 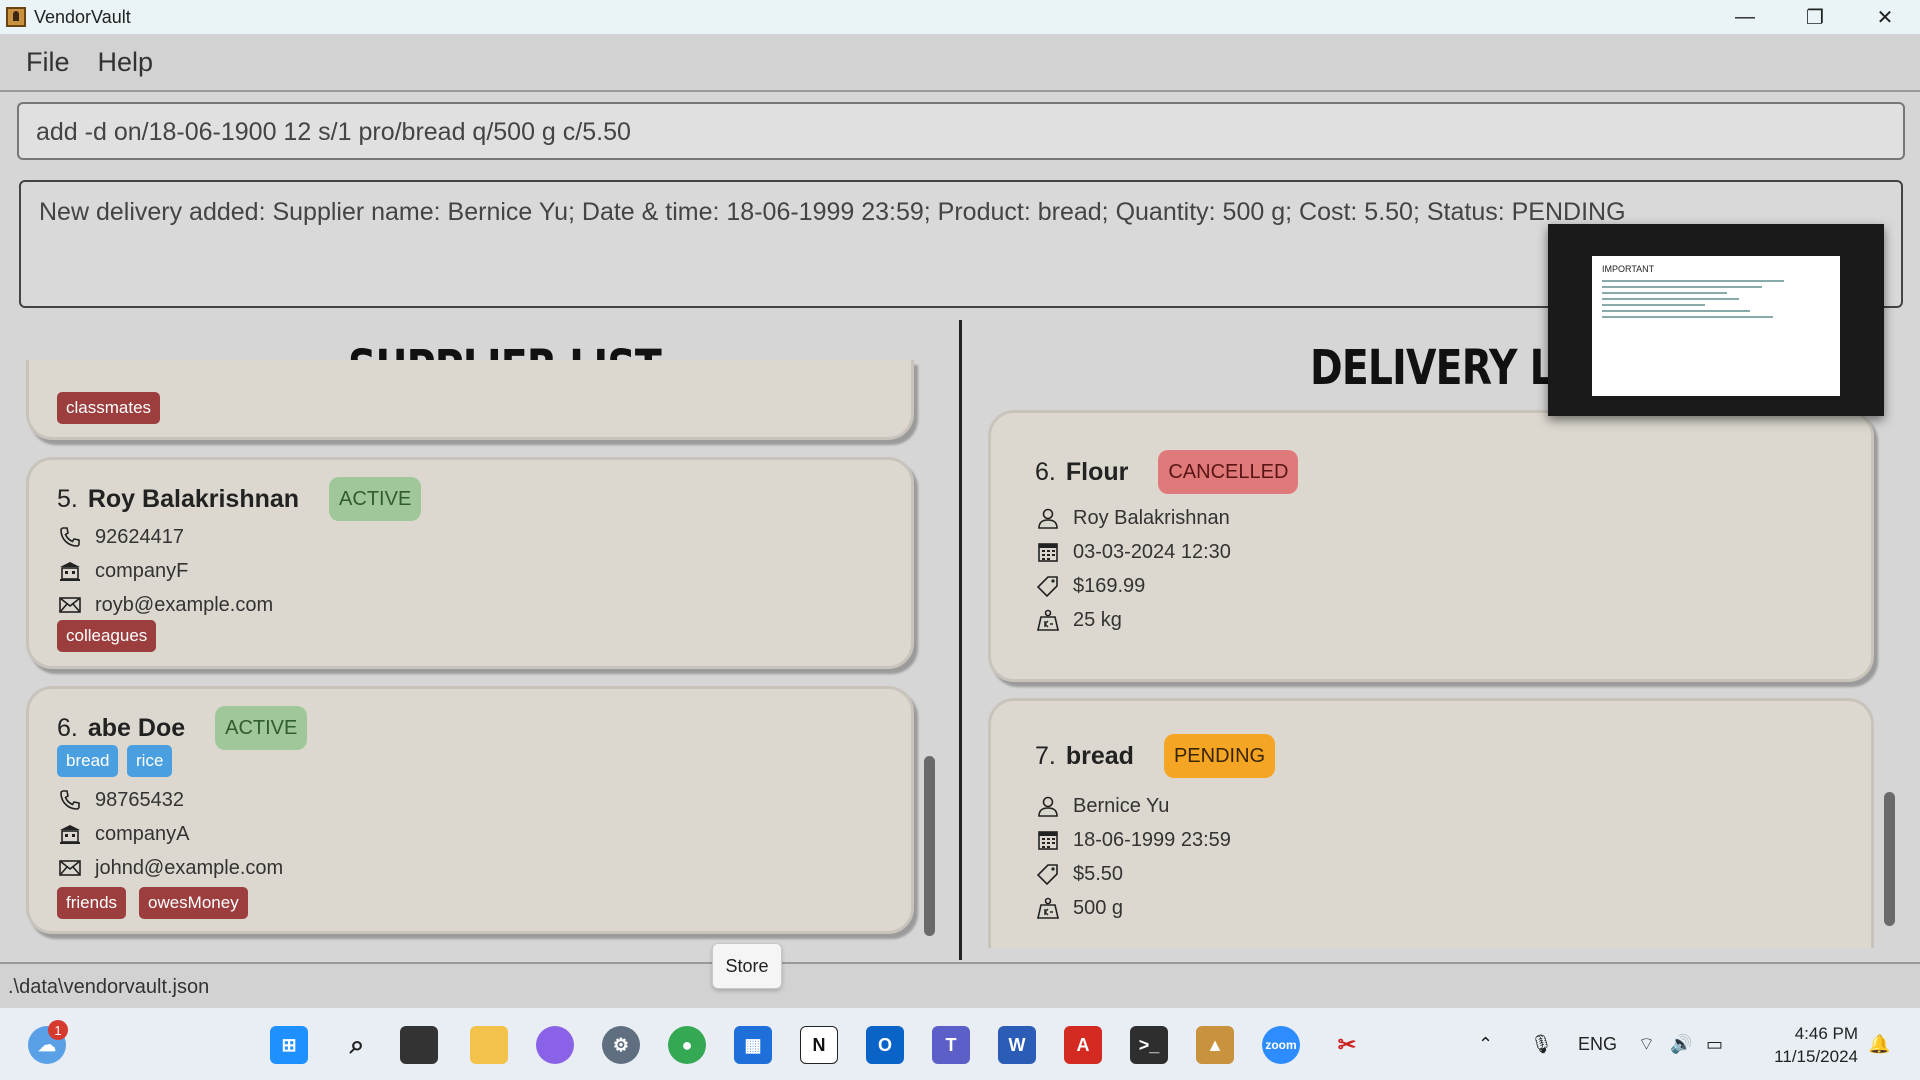 I want to click on tag-badge: owesMoney, so click(x=193, y=903).